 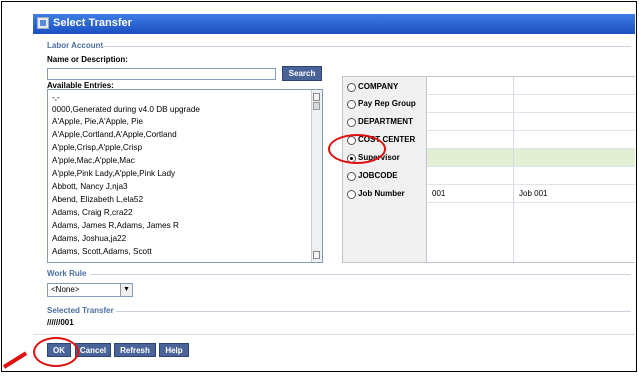 I want to click on labor-account-section-label: Labor Account, so click(x=75, y=45).